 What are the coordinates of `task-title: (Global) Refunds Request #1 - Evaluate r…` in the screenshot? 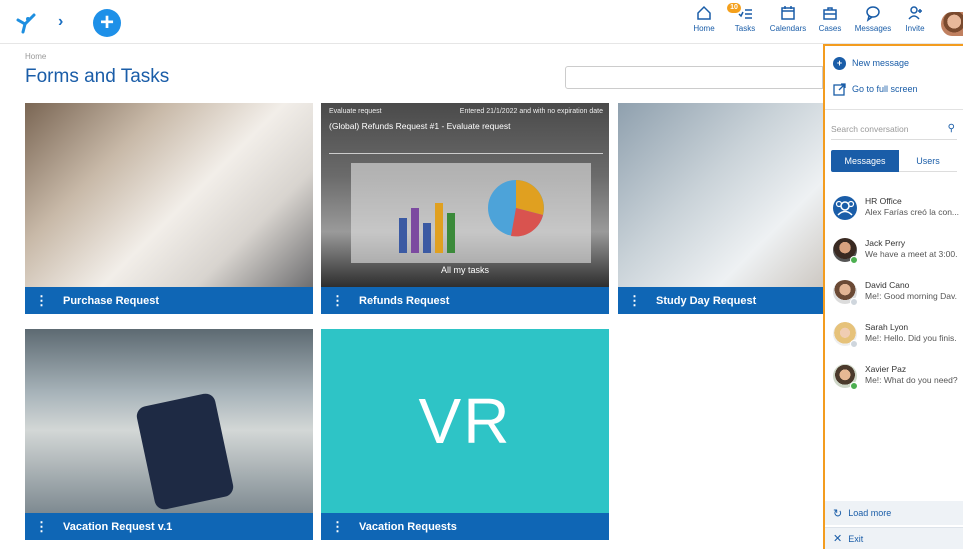 It's located at (419, 126).